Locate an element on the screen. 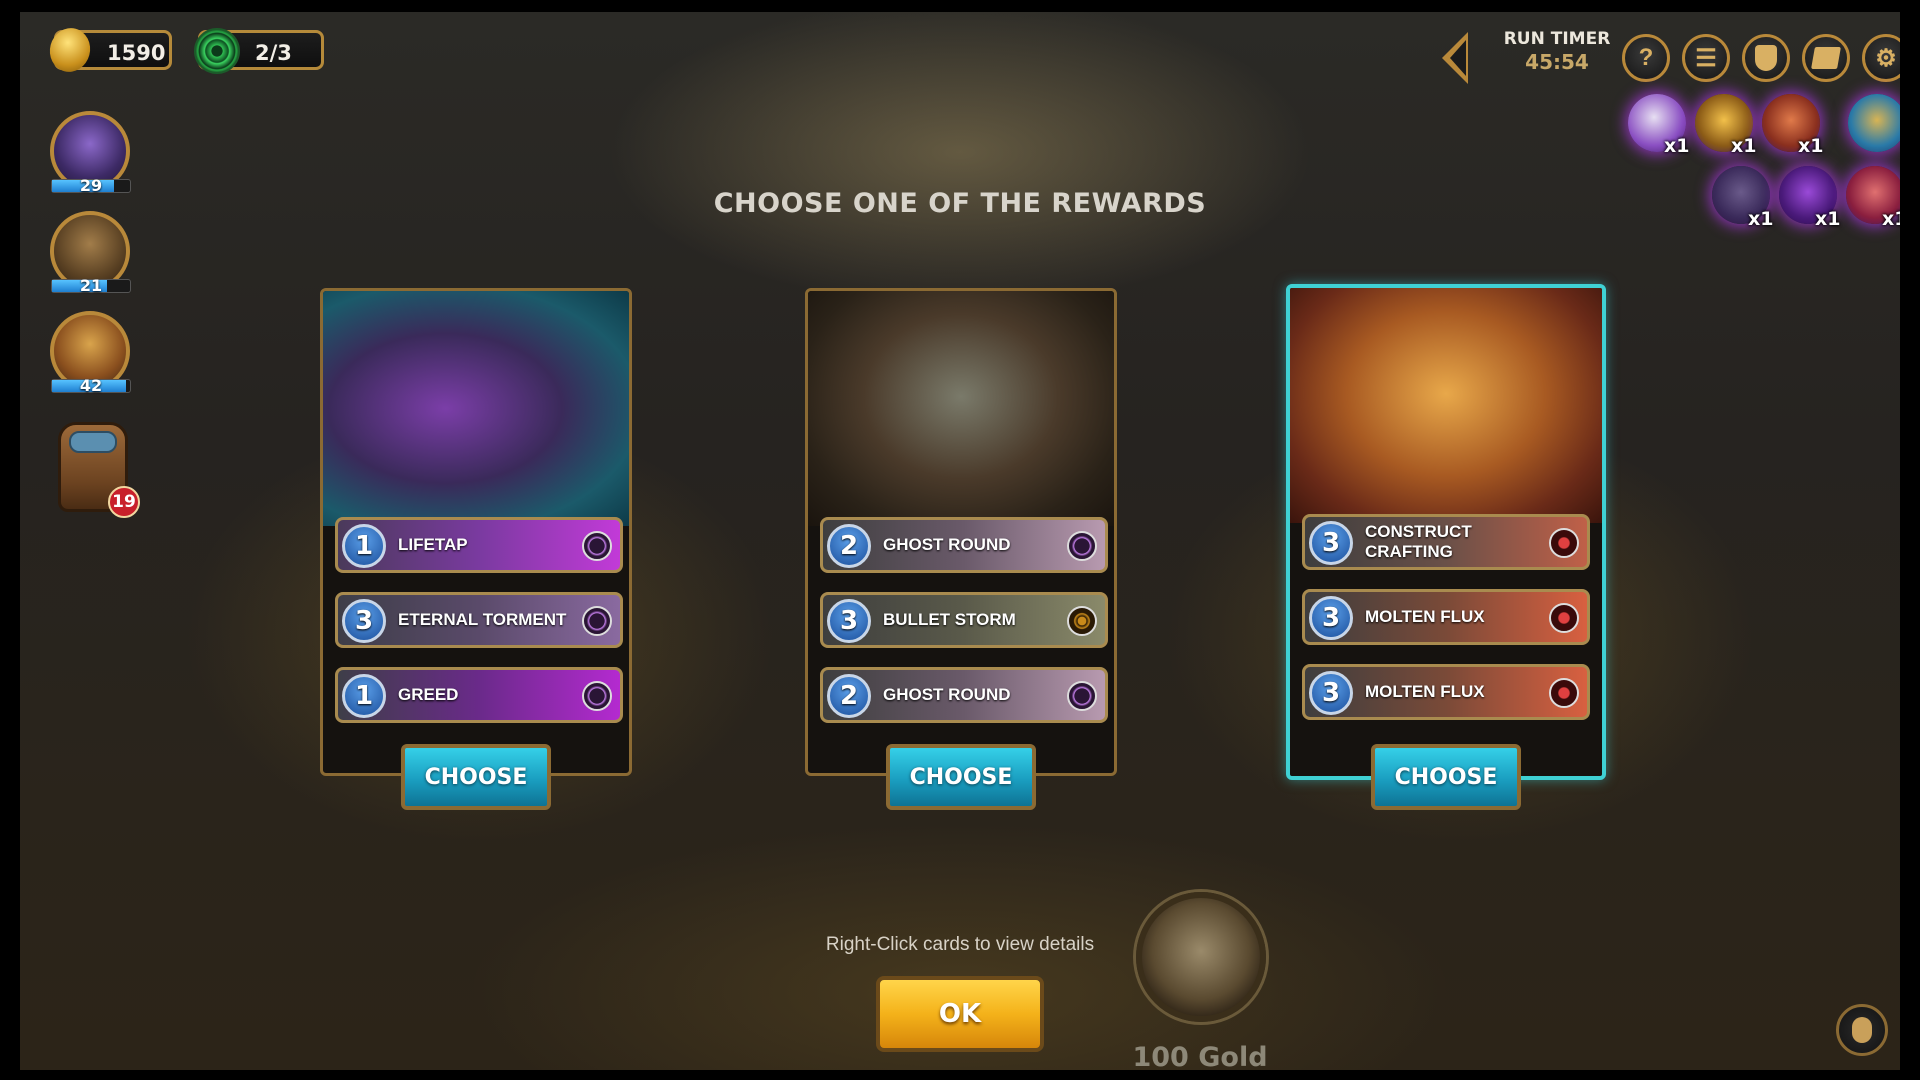 The height and width of the screenshot is (1080, 1920). menu-button: ☰ is located at coordinates (1706, 58).